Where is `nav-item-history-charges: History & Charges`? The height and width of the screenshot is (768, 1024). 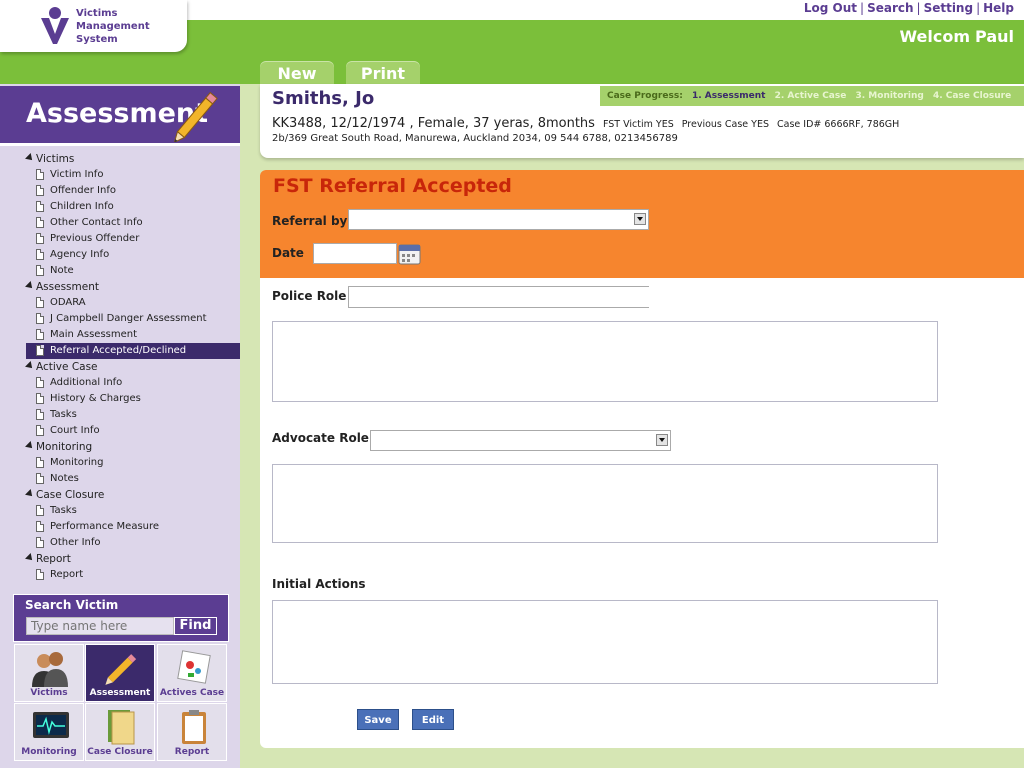 nav-item-history-charges: History & Charges is located at coordinates (133, 399).